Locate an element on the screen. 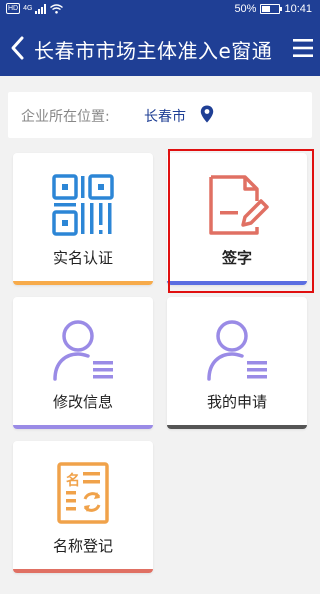 The width and height of the screenshot is (320, 594). wifi-icon is located at coordinates (57, 8).